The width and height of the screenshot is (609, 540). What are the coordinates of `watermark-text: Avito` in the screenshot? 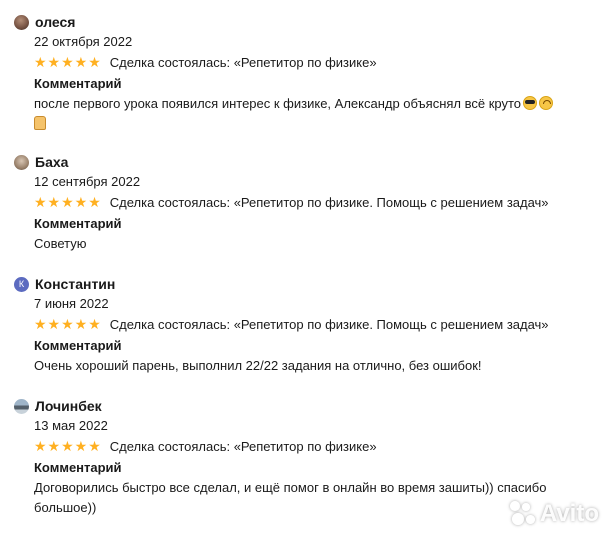 It's located at (569, 513).